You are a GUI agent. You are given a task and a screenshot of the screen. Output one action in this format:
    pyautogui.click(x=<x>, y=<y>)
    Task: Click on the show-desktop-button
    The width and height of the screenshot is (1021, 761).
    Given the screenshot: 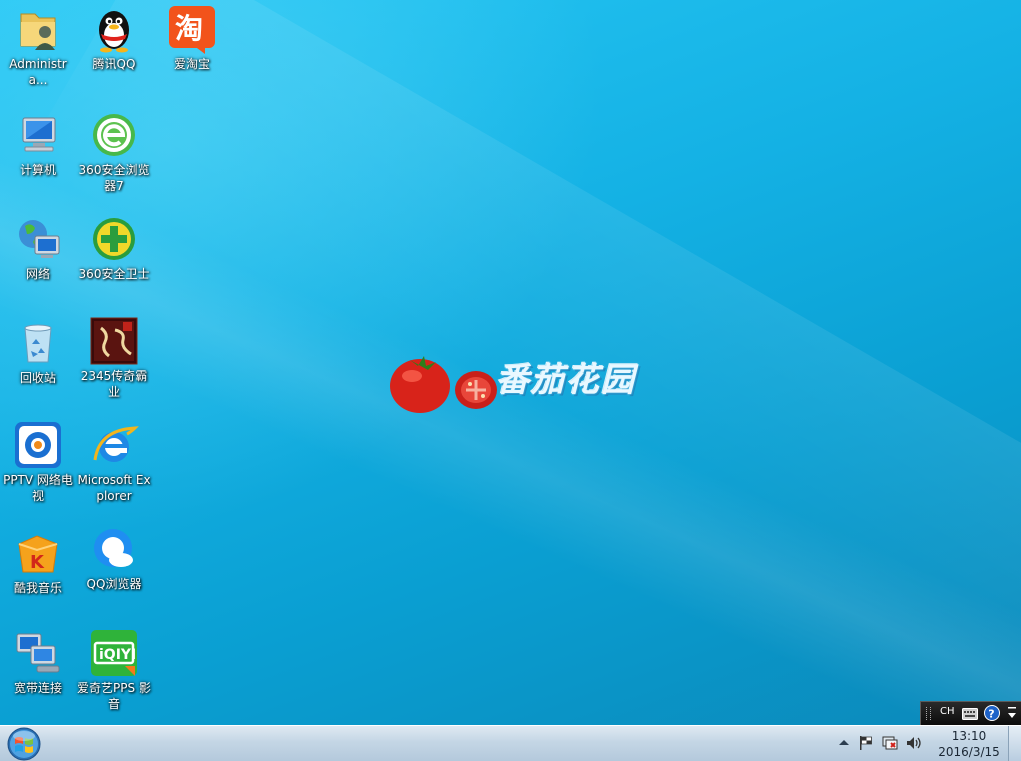 What is the action you would take?
    pyautogui.click(x=1014, y=743)
    